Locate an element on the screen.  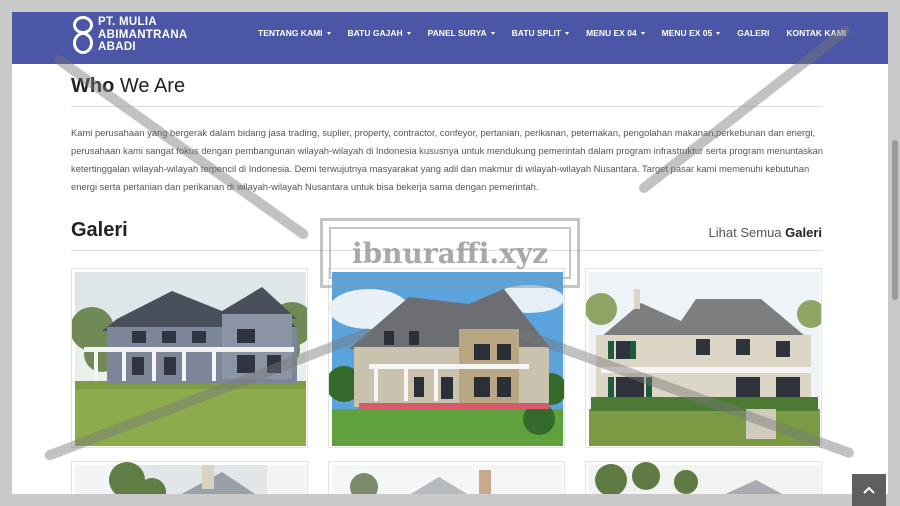
chevron-up-icon is located at coordinates (869, 490).